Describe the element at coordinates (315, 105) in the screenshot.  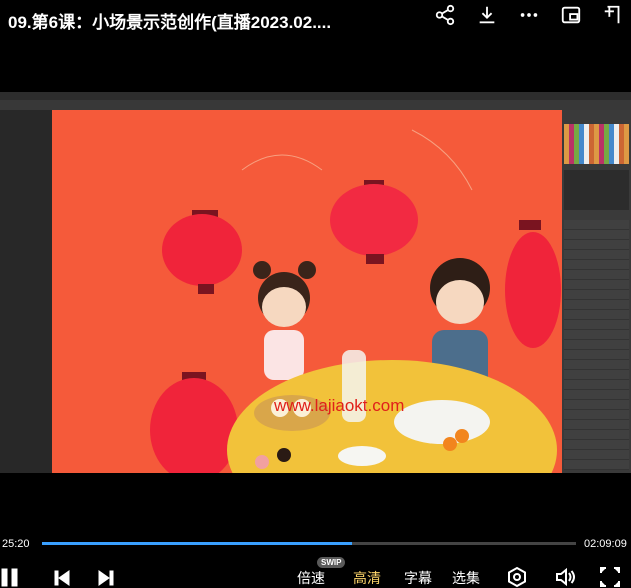
I see `ps-options-bar` at that location.